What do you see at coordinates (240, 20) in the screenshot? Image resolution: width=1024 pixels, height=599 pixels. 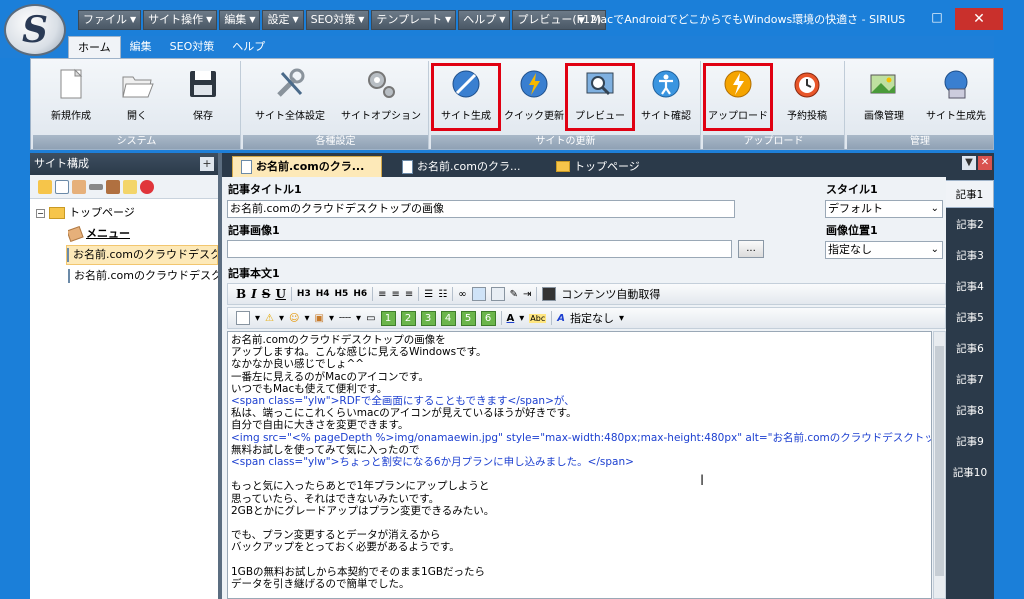 I see `menu-edit: 編集 ▼` at bounding box center [240, 20].